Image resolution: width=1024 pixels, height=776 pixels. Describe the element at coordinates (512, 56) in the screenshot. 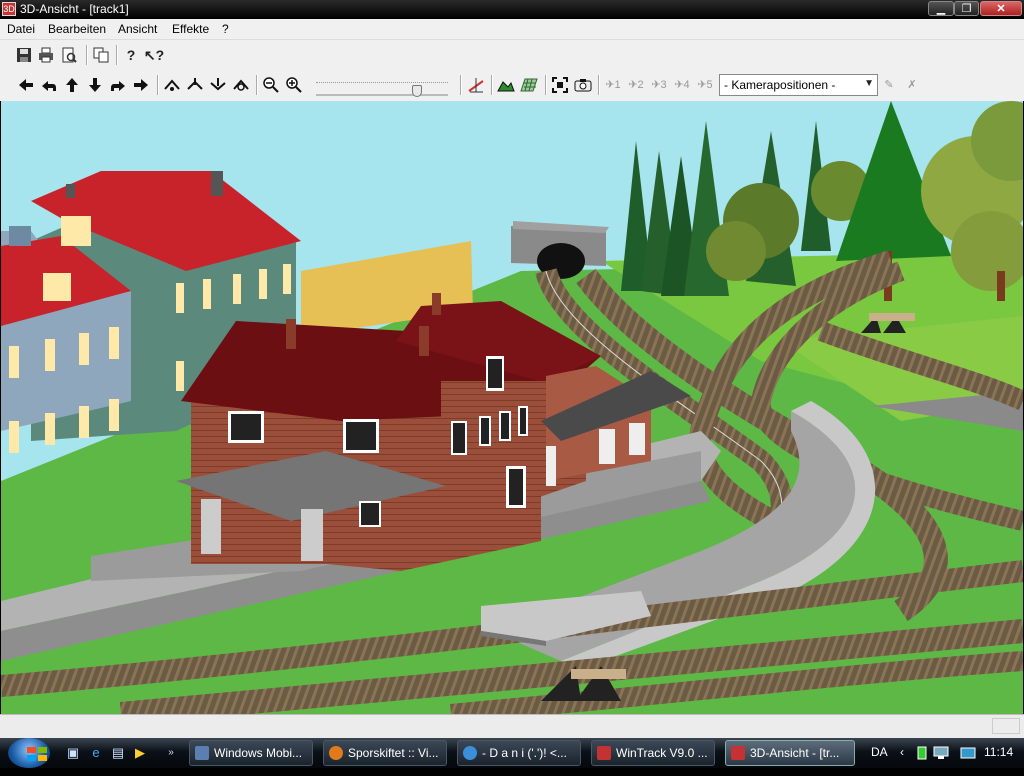

I see `standard-toolbar: ? ↖?` at that location.